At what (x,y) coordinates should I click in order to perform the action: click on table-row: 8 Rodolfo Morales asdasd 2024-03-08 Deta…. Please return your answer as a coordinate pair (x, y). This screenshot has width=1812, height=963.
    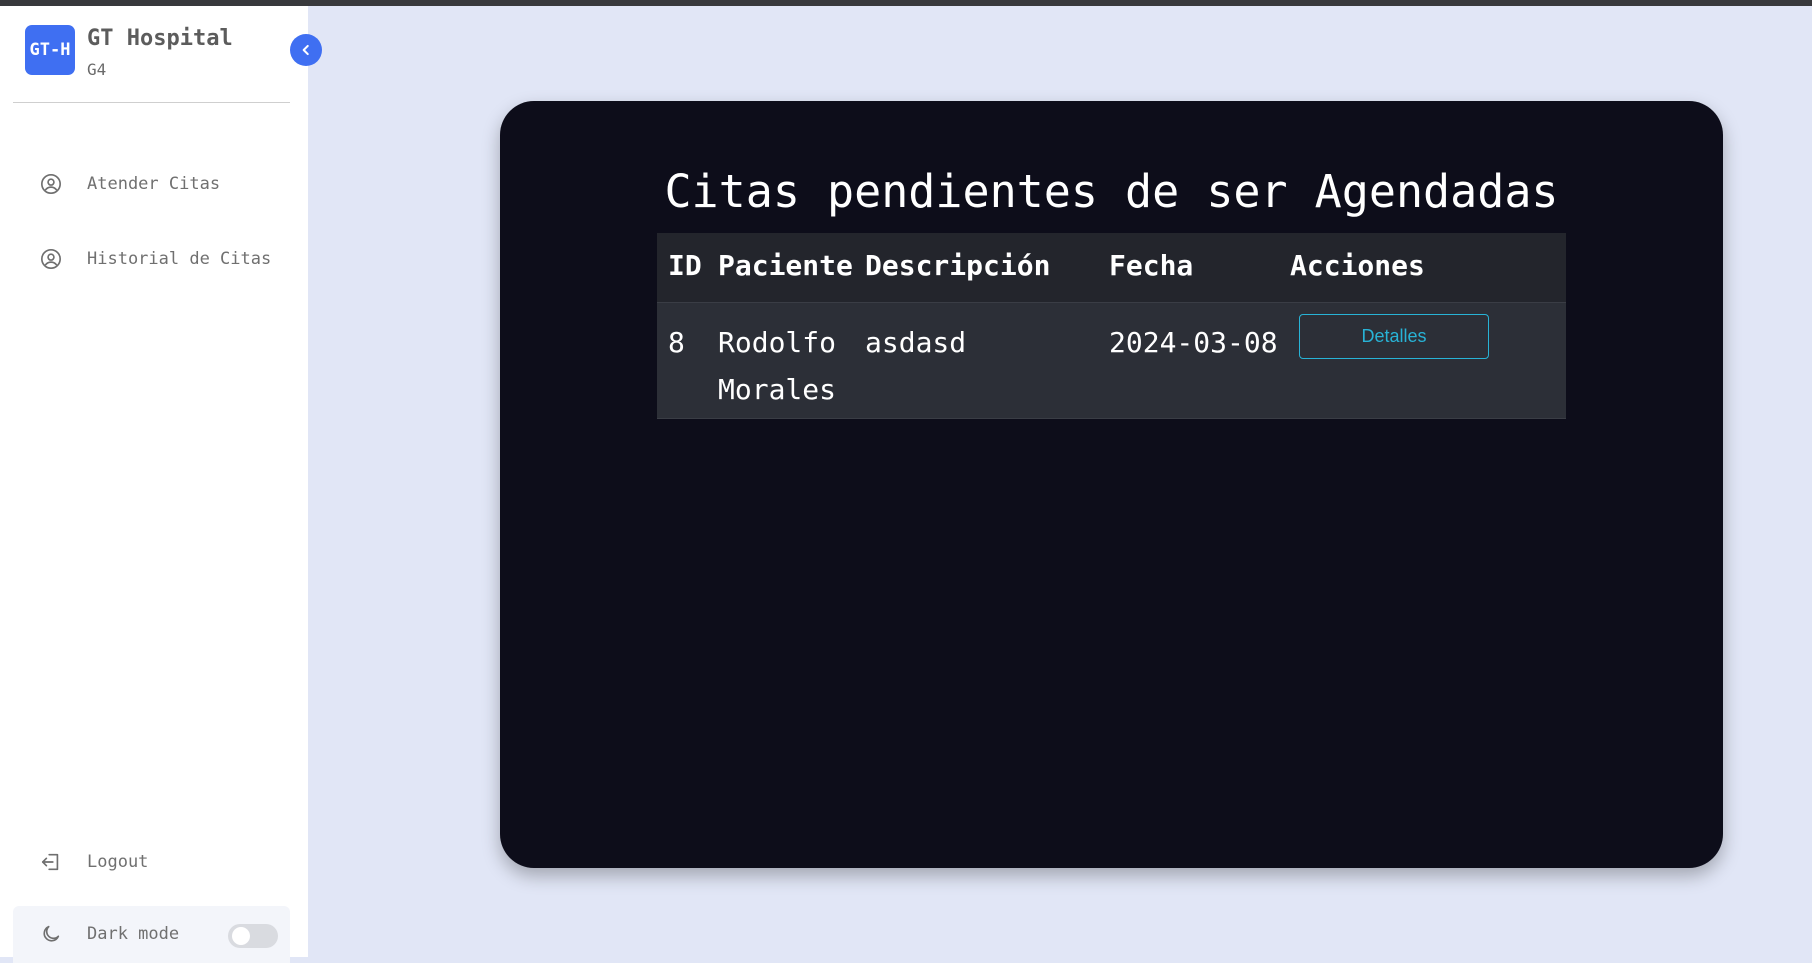
    Looking at the image, I should click on (1111, 360).